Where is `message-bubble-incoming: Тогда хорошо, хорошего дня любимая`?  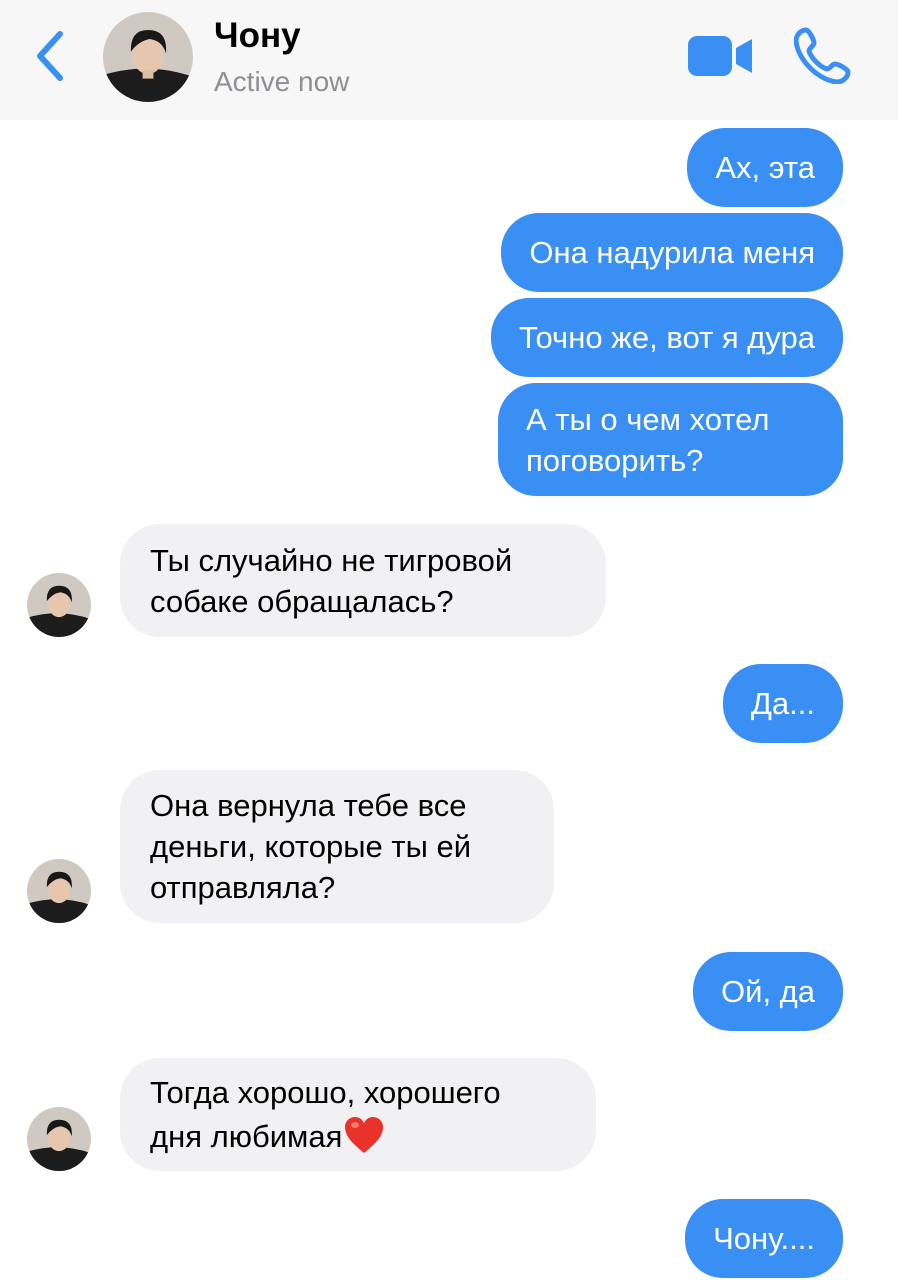
message-bubble-incoming: Тогда хорошо, хорошего дня любимая is located at coordinates (358, 1114).